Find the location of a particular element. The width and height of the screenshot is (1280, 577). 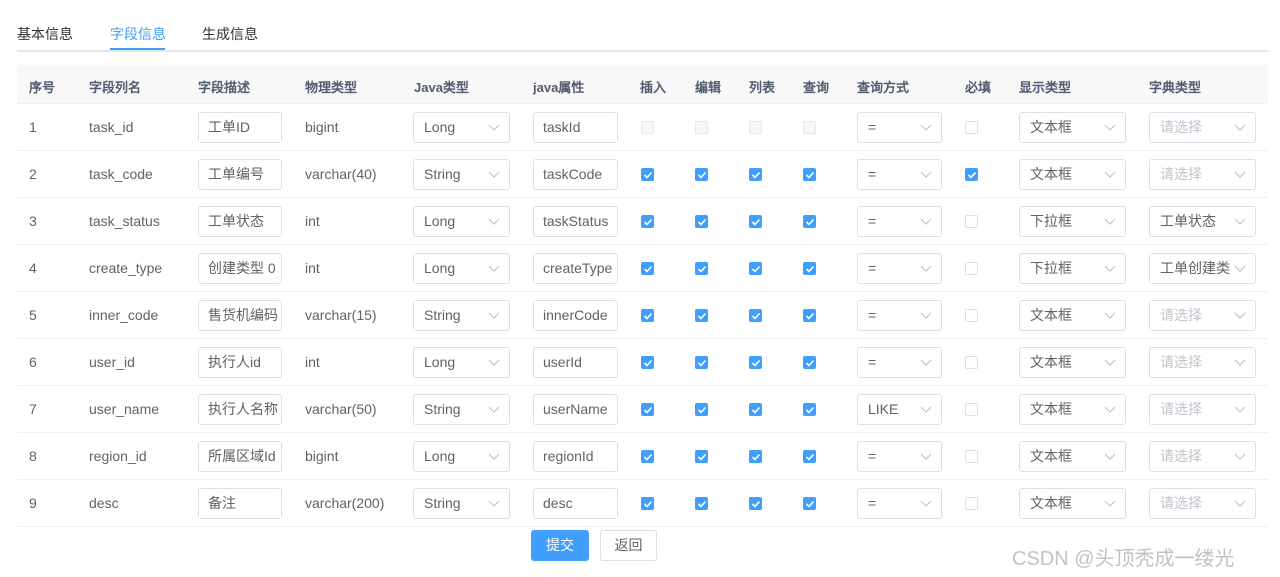

java-field-input: innerCode is located at coordinates (575, 315).